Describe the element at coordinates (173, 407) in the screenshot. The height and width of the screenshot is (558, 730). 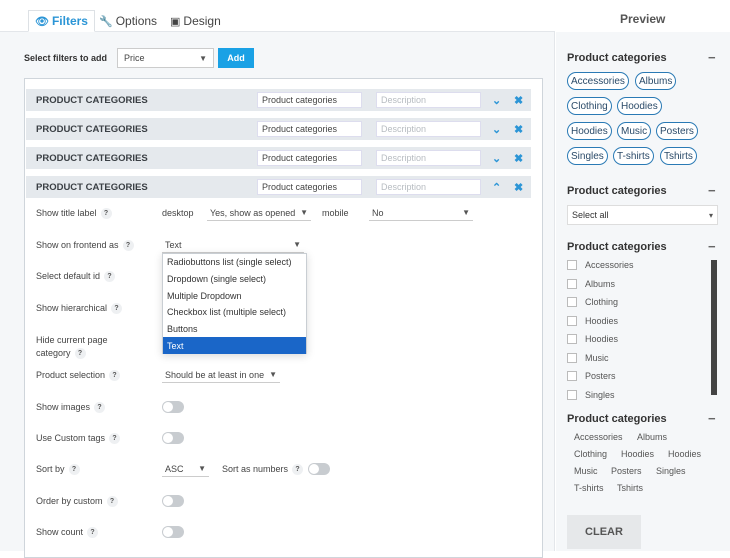
I see `show-images-toggle` at that location.